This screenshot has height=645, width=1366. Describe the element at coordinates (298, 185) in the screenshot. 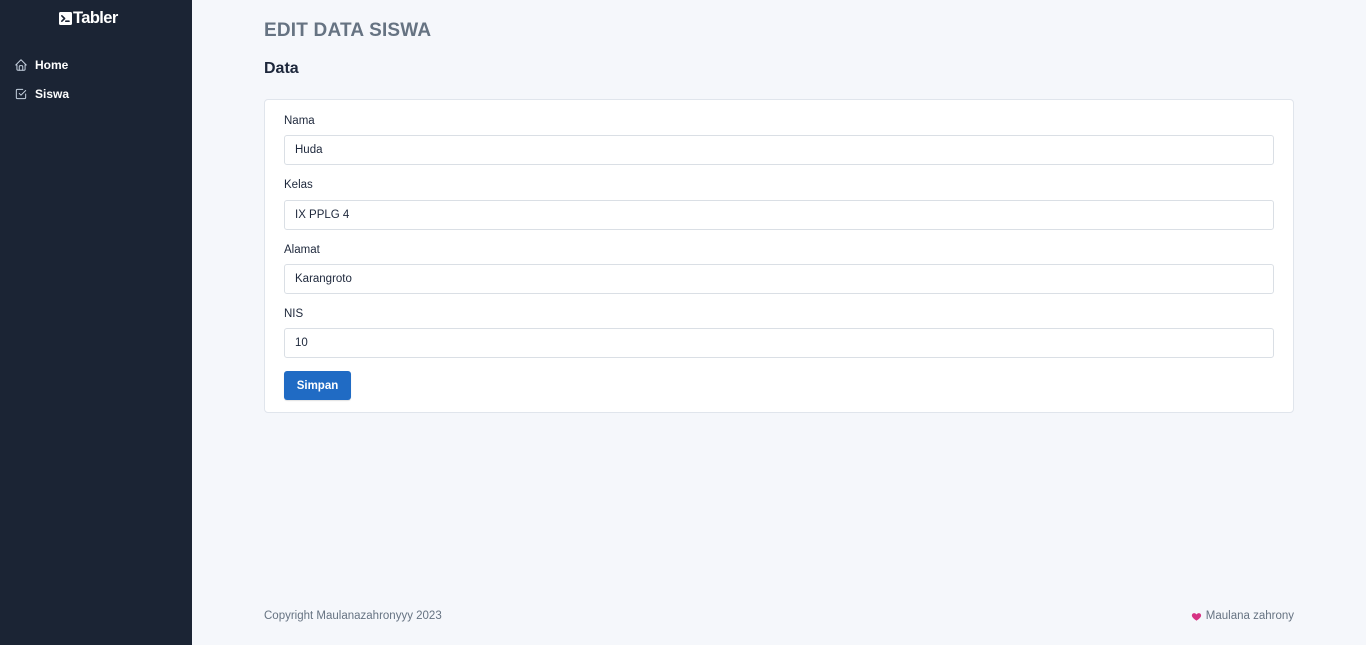

I see `kelas-label: Kelas` at that location.